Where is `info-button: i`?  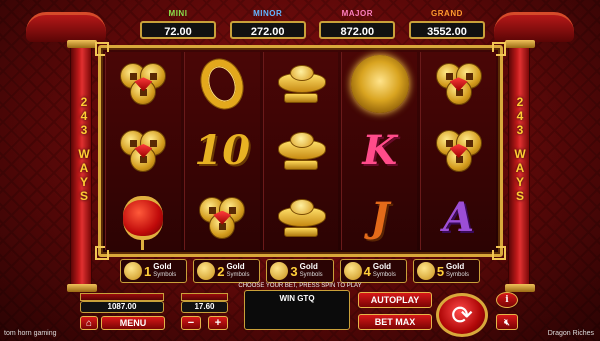 info-button: i is located at coordinates (507, 300).